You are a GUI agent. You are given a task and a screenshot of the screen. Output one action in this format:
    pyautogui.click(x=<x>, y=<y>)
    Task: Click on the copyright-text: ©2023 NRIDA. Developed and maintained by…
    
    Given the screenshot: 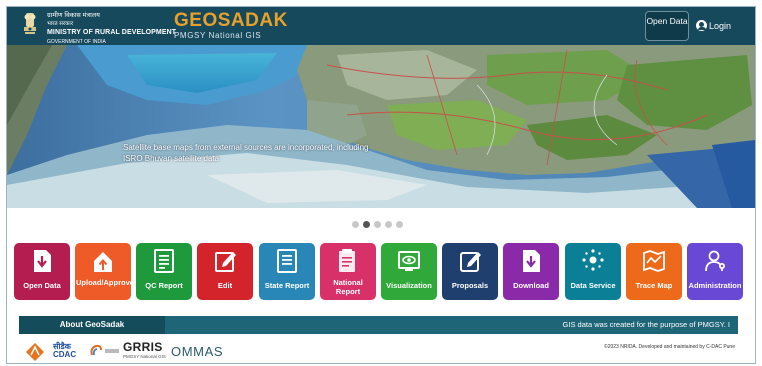 What is the action you would take?
    pyautogui.click(x=669, y=347)
    